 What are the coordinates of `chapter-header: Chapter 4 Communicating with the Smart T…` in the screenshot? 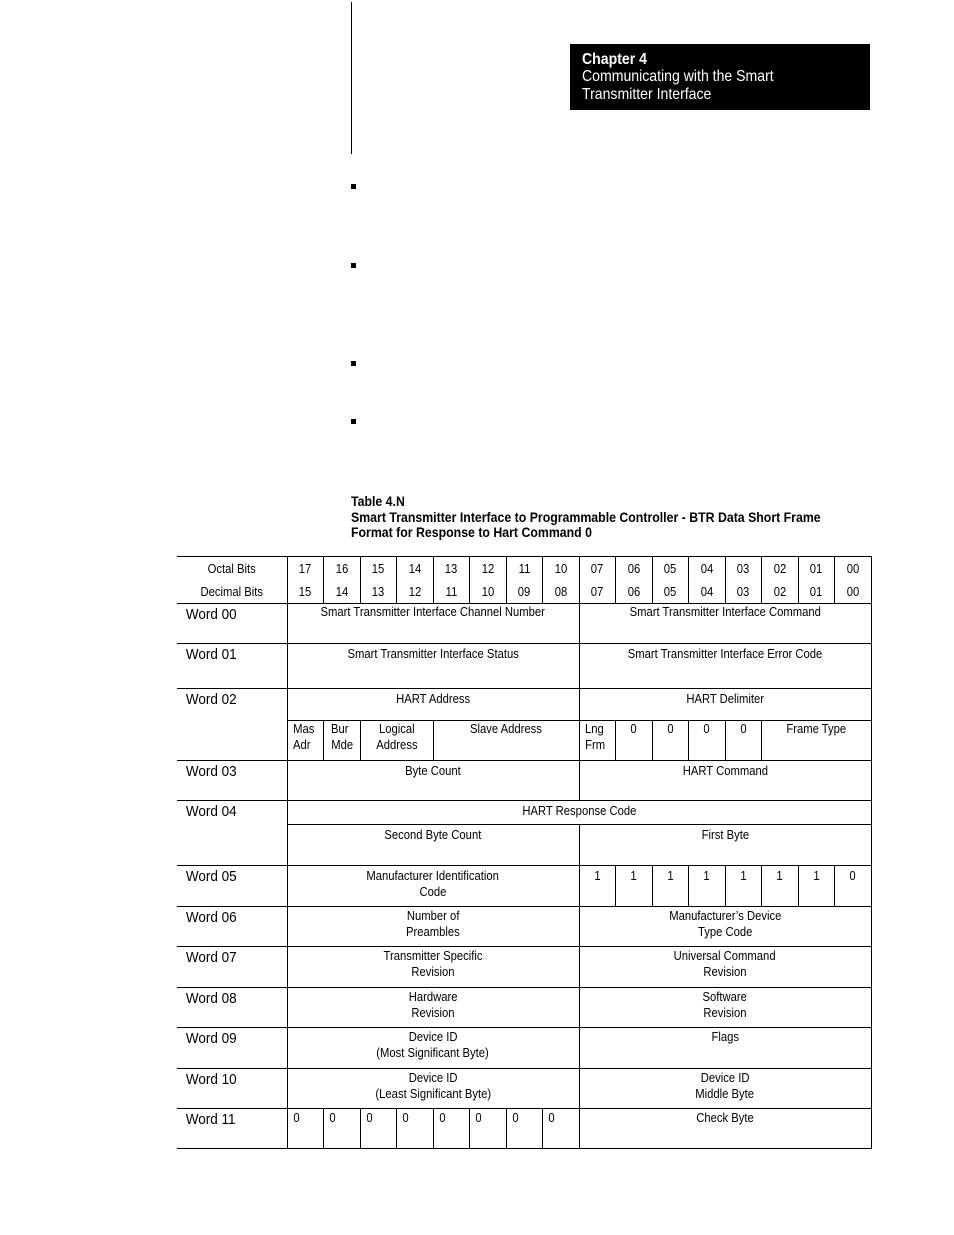 It's located at (720, 77).